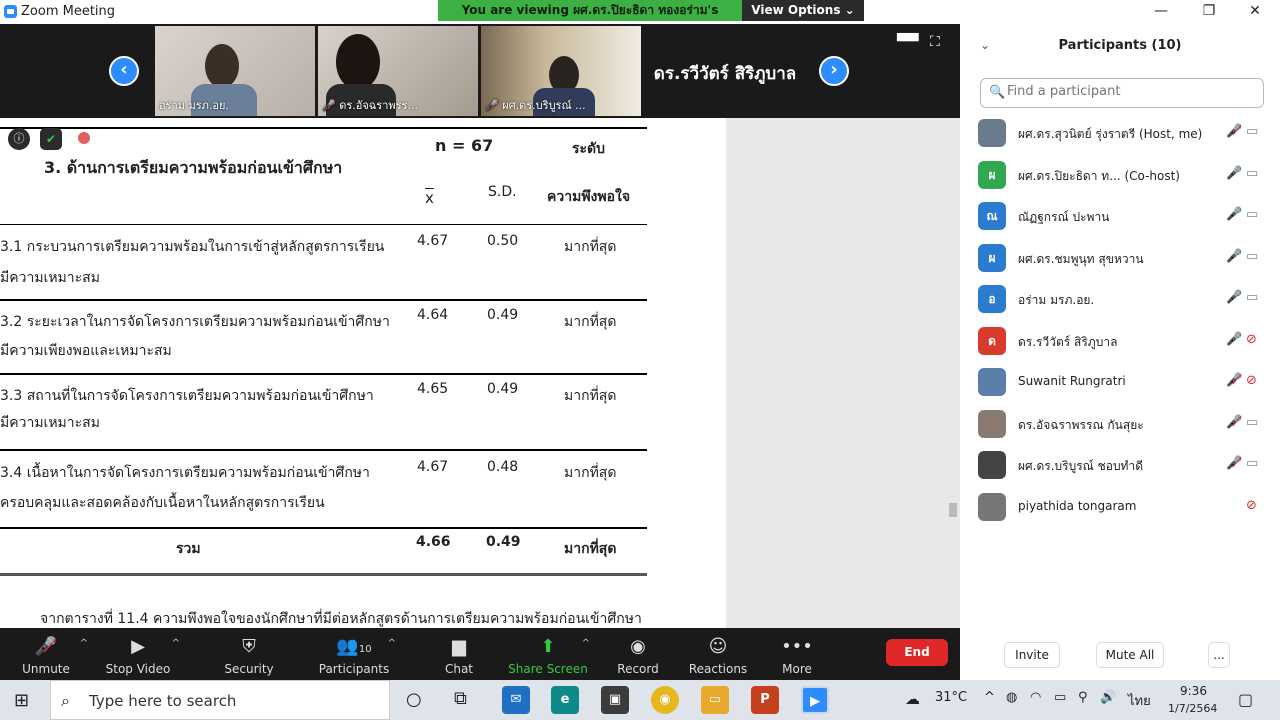 This screenshot has height=720, width=1280. I want to click on clock-time: 9:36, so click(1193, 691).